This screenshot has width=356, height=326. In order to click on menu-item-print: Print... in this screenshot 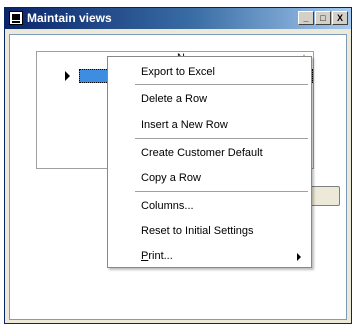, I will do `click(157, 259)`.